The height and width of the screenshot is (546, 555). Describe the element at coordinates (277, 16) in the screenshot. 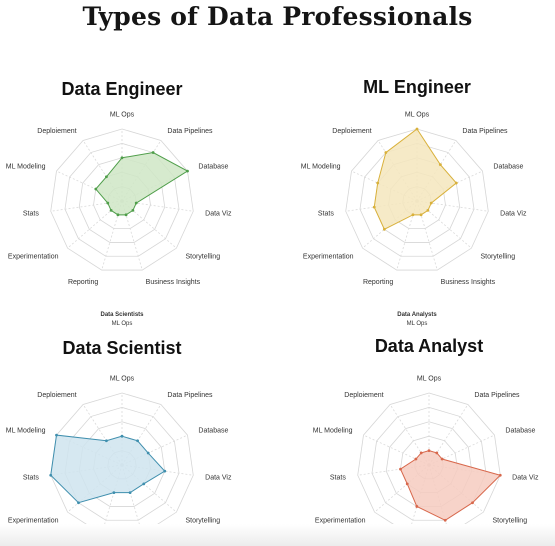

I see `page-title: Types of Data Professionals` at that location.